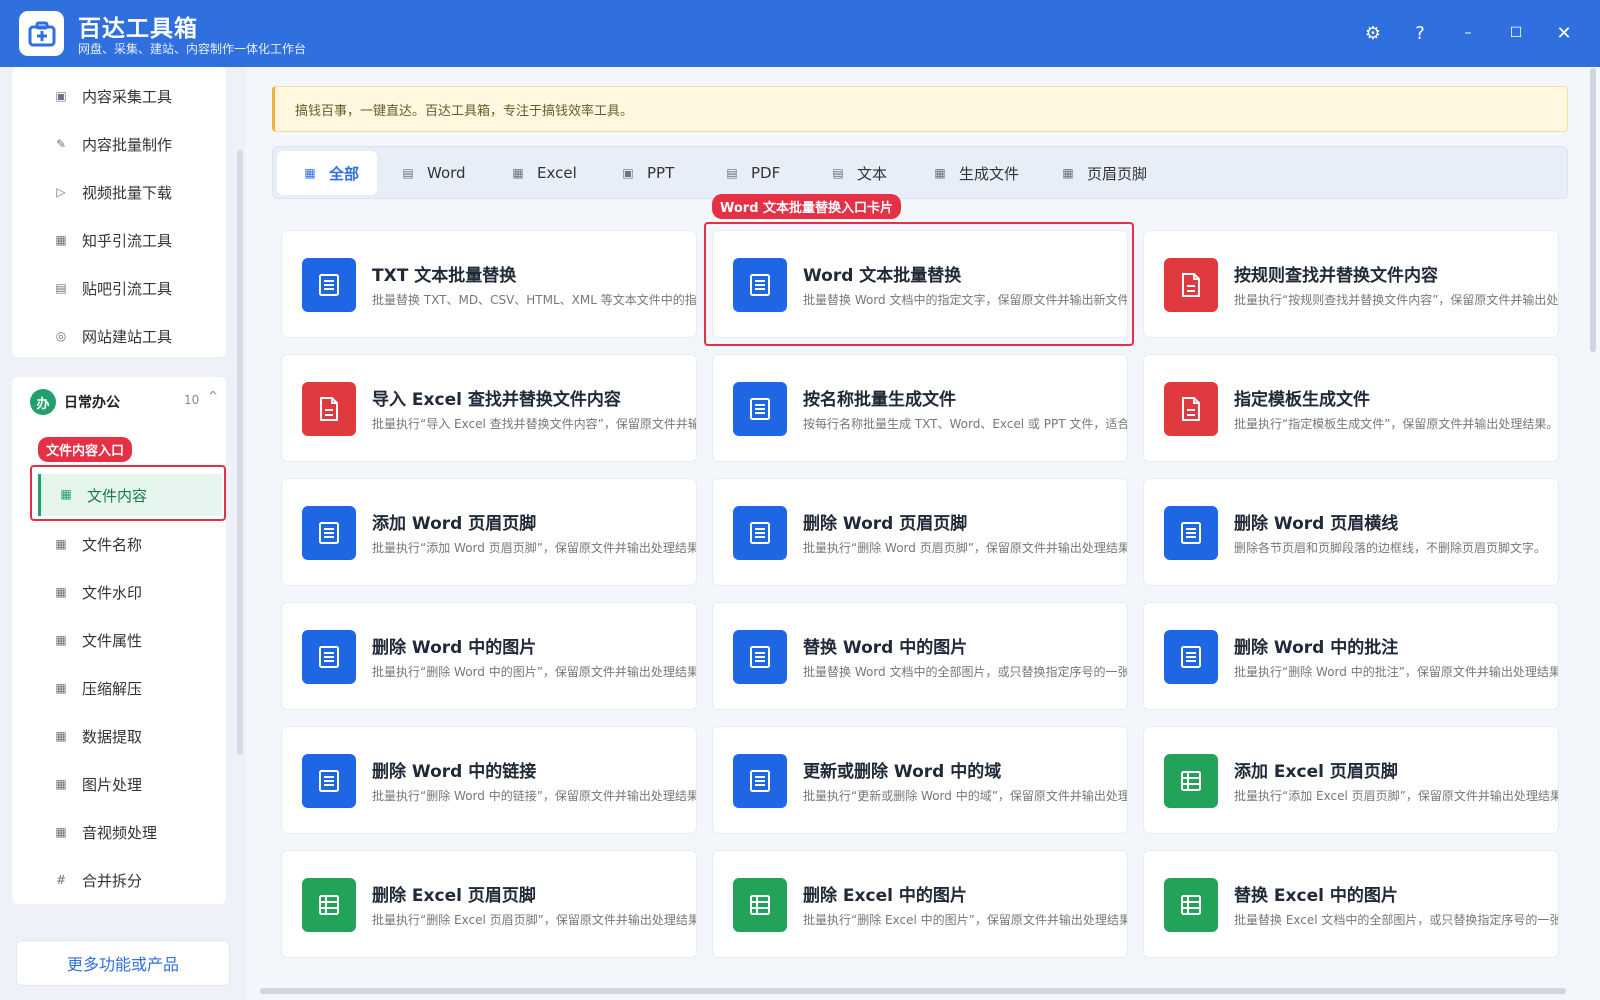 Image resolution: width=1600 pixels, height=1000 pixels. What do you see at coordinates (117, 880) in the screenshot?
I see `sidebar-item-merge-split: # 合并拆分` at bounding box center [117, 880].